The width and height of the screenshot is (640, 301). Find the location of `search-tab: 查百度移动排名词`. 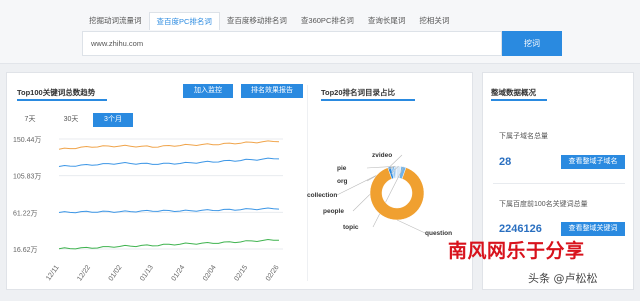

search-tab: 查百度移动排名词 is located at coordinates (257, 21).